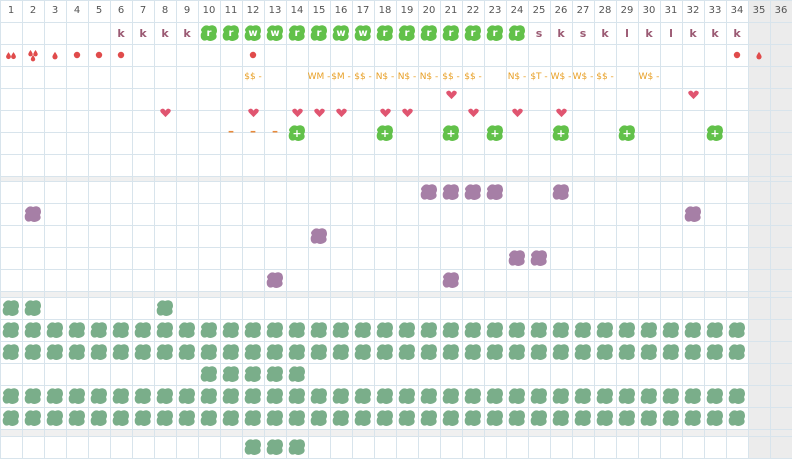 The height and width of the screenshot is (459, 792). Describe the element at coordinates (627, 33) in the screenshot. I see `letter-marker: l` at that location.